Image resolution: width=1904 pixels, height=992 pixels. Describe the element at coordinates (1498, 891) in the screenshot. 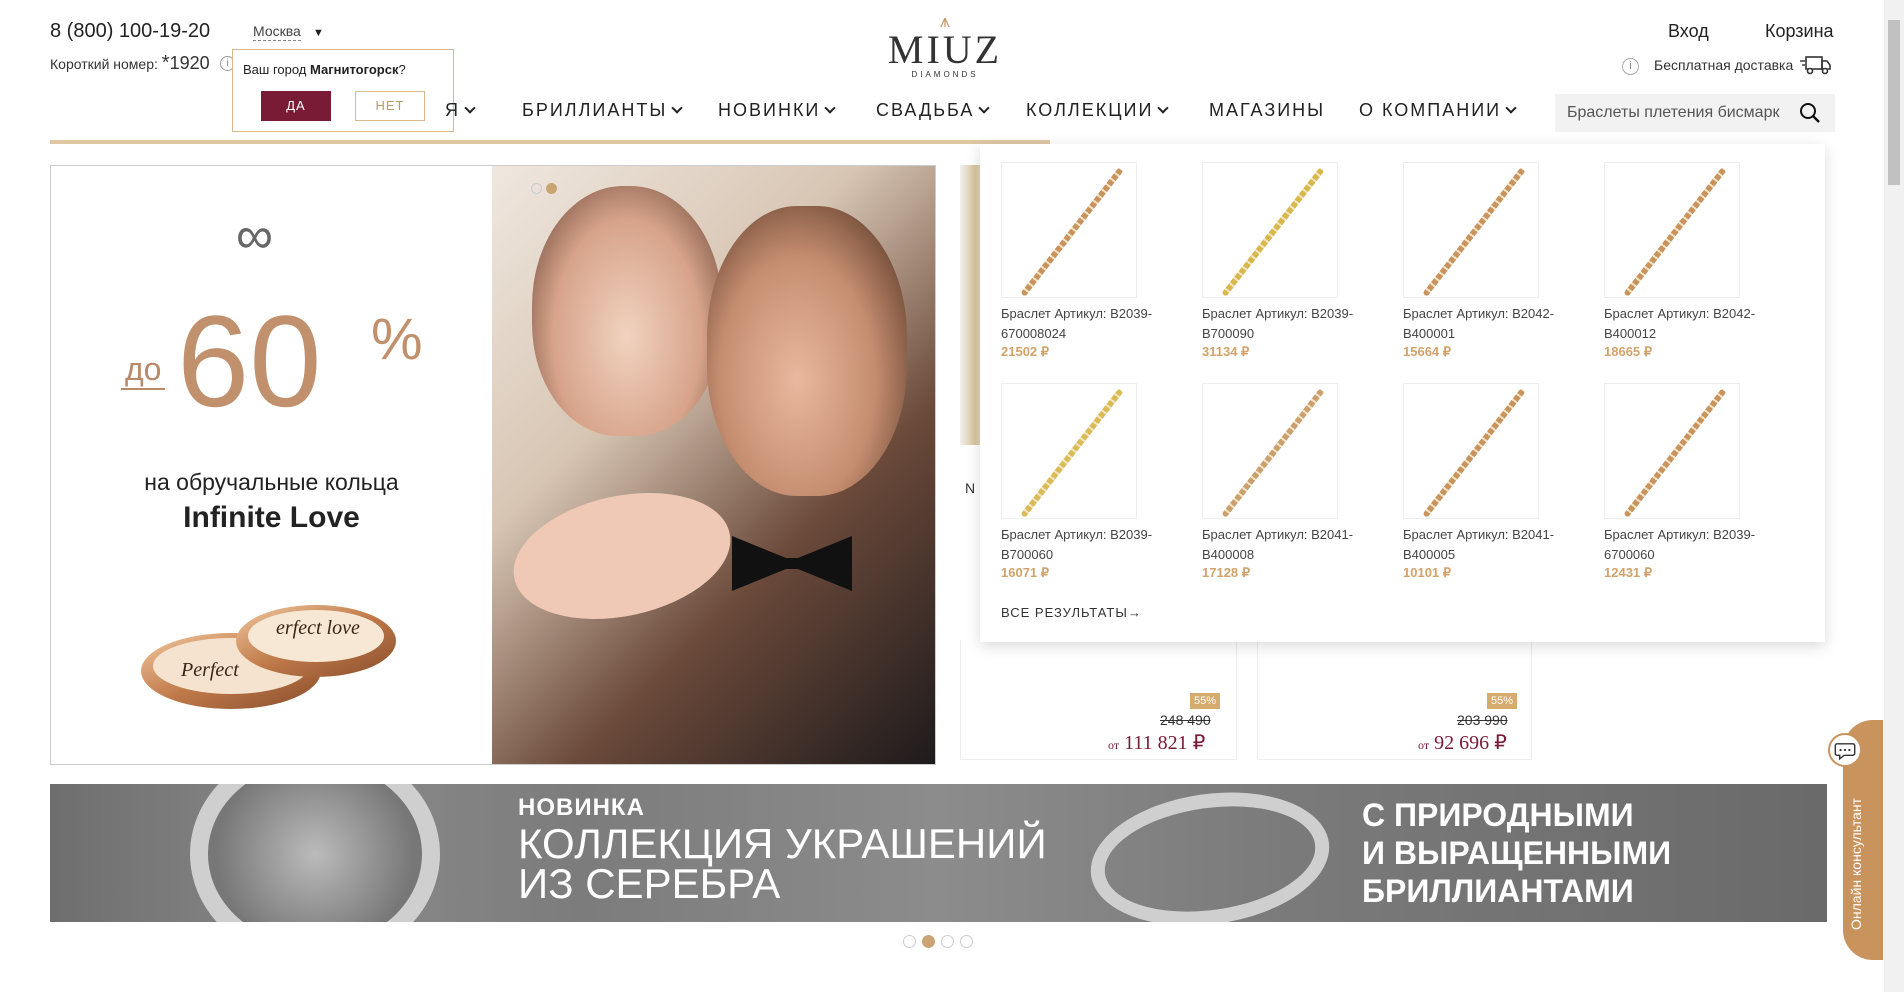

I see `banner-right-line3: БРИЛЛИАНТАМИ` at that location.